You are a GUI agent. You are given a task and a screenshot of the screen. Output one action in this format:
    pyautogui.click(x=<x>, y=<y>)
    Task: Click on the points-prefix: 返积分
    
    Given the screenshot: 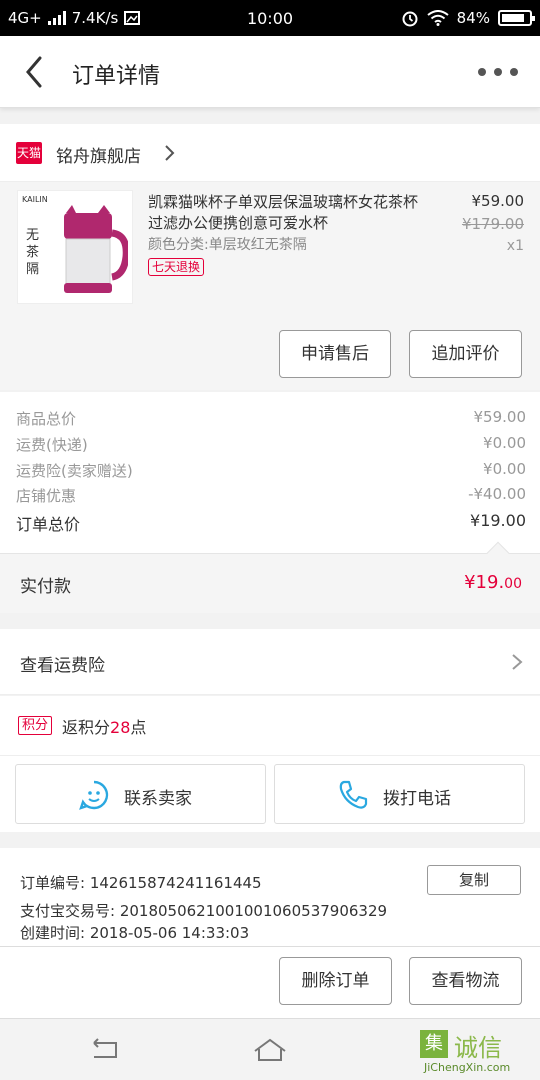 What is the action you would take?
    pyautogui.click(x=86, y=727)
    